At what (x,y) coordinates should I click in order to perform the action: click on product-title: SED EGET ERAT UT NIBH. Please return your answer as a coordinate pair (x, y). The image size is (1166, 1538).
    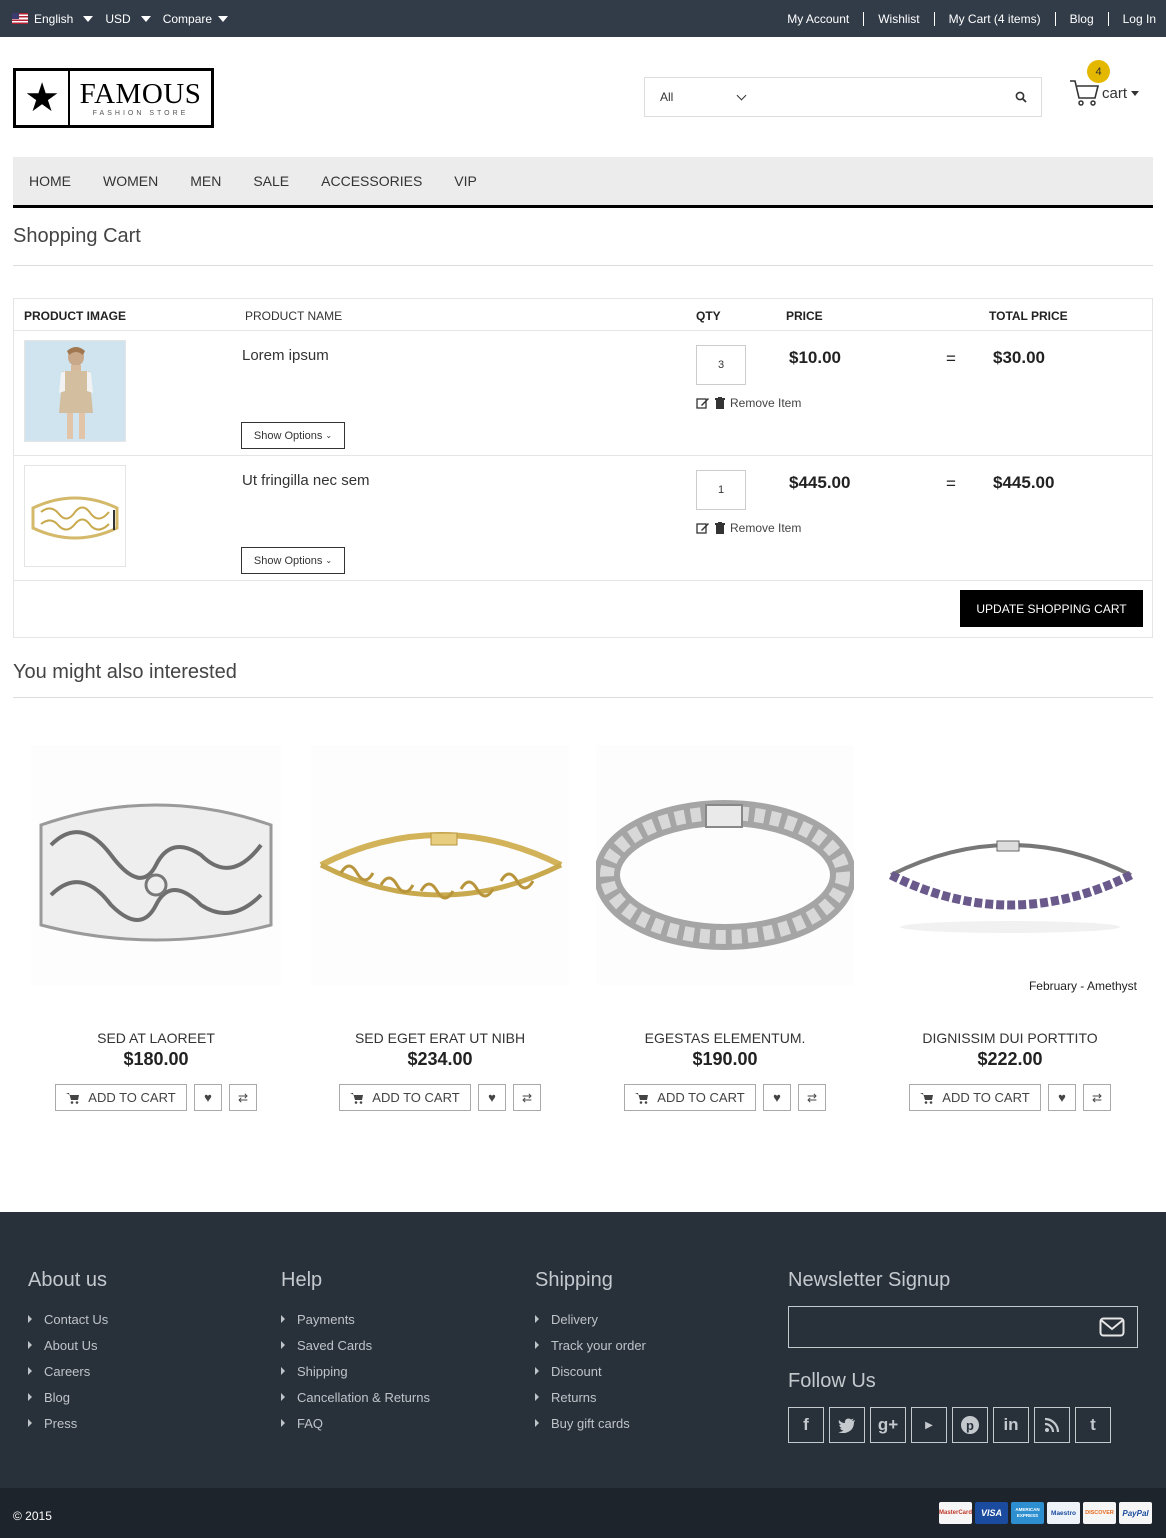
    Looking at the image, I should click on (440, 1038).